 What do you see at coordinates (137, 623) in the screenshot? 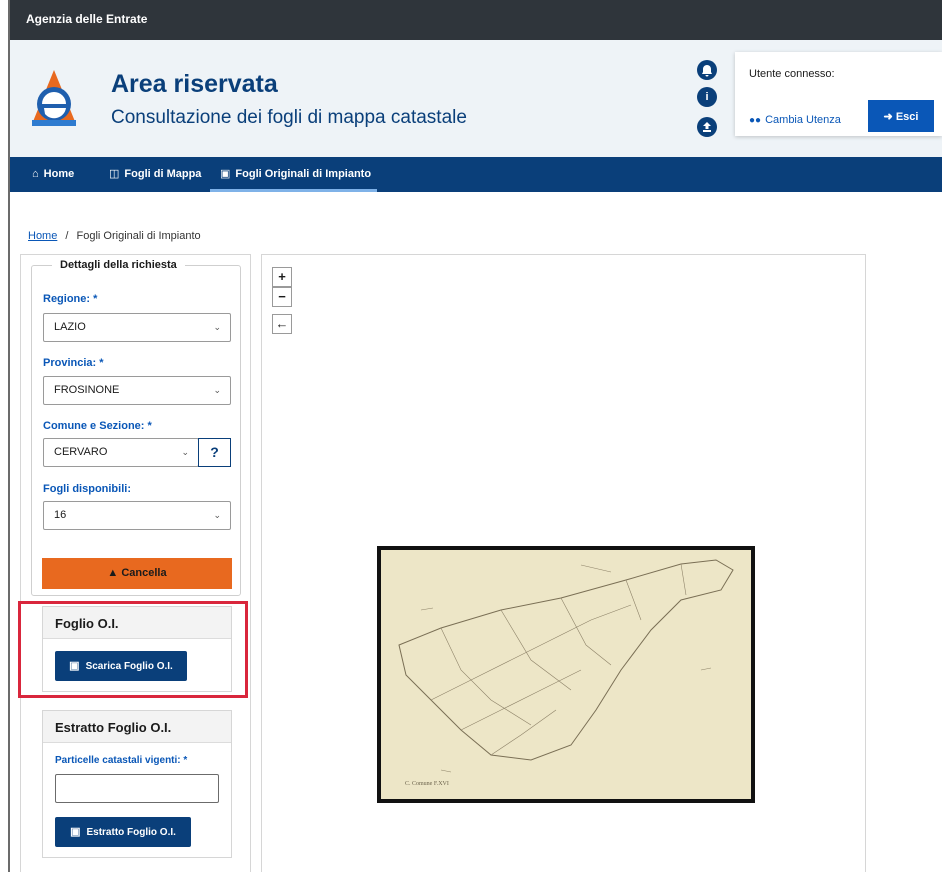
I see `foglio-card-title: Foglio O.I.` at bounding box center [137, 623].